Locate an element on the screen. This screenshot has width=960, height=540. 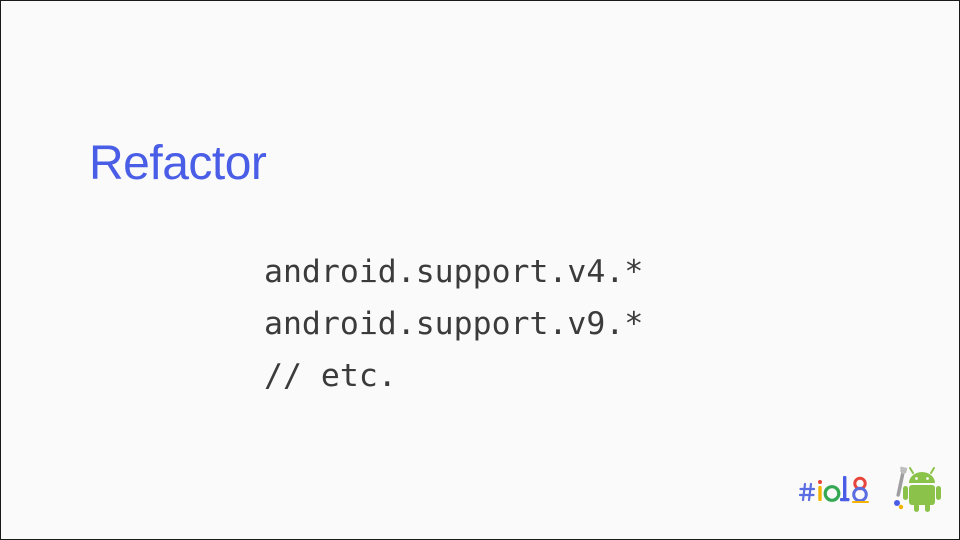
slide-title: Refactor is located at coordinates (178, 163).